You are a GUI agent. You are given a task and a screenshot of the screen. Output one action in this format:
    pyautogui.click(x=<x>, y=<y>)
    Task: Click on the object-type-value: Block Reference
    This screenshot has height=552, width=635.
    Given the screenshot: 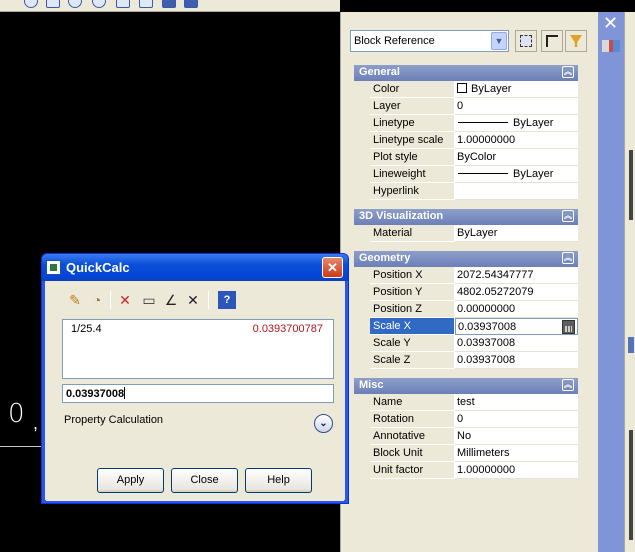 What is the action you would take?
    pyautogui.click(x=394, y=41)
    